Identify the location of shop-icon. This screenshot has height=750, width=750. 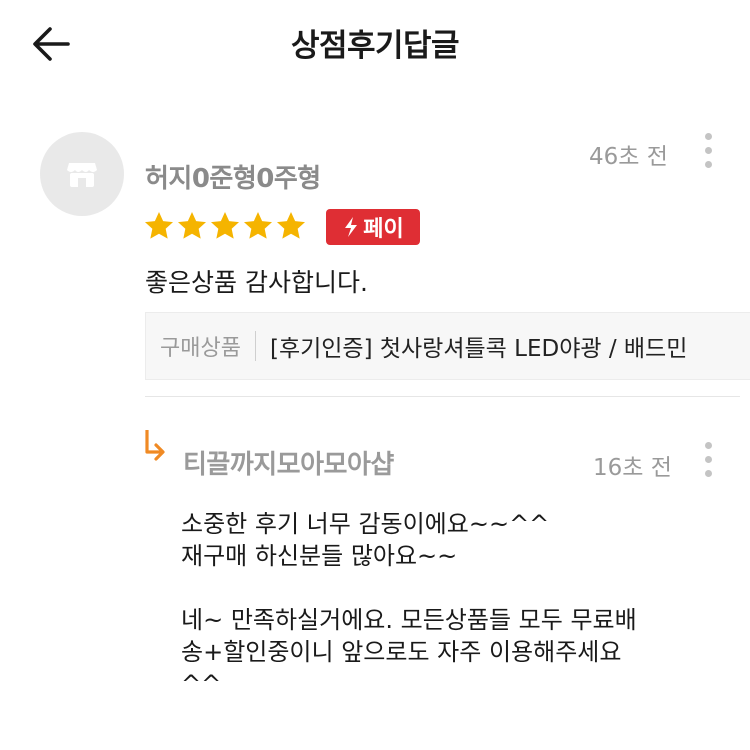
(82, 175).